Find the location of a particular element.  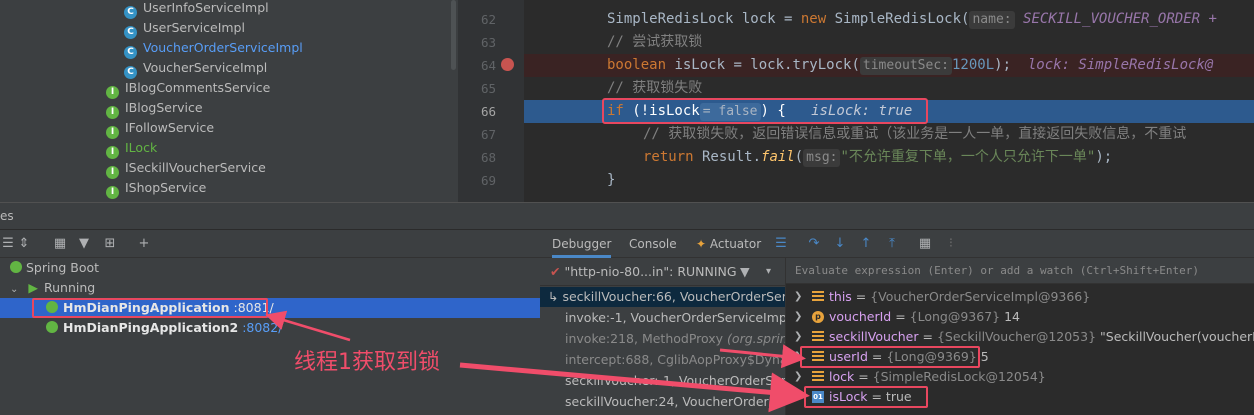

line-number: 64 is located at coordinates (488, 65).